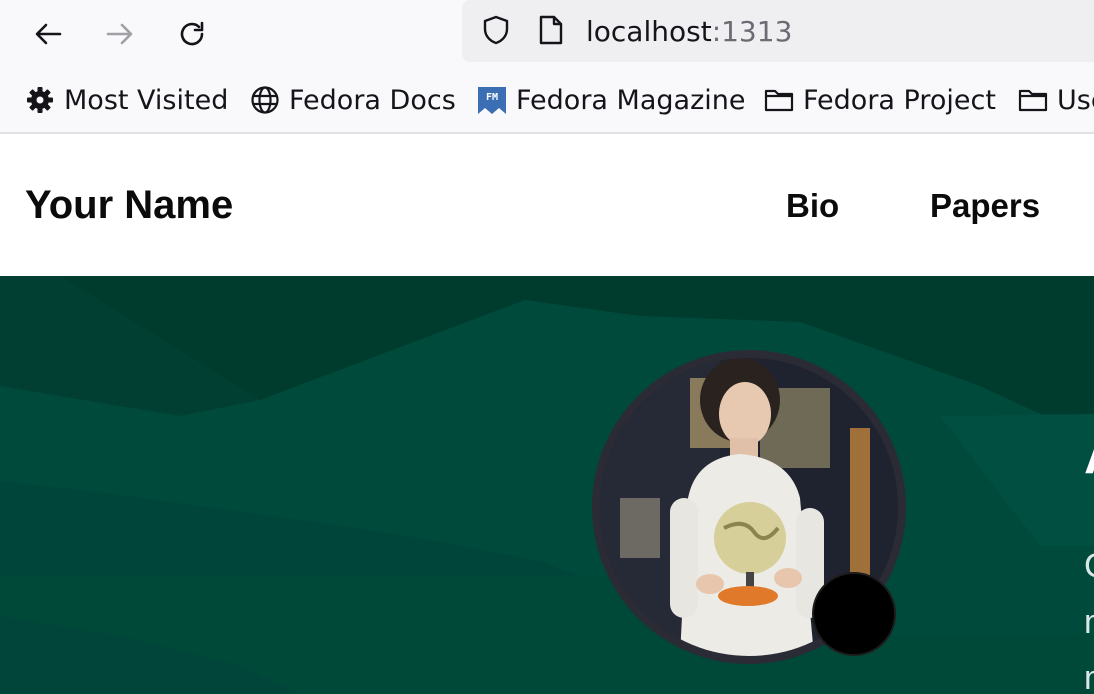 This screenshot has height=694, width=1094. What do you see at coordinates (40, 100) in the screenshot?
I see `gear-icon` at bounding box center [40, 100].